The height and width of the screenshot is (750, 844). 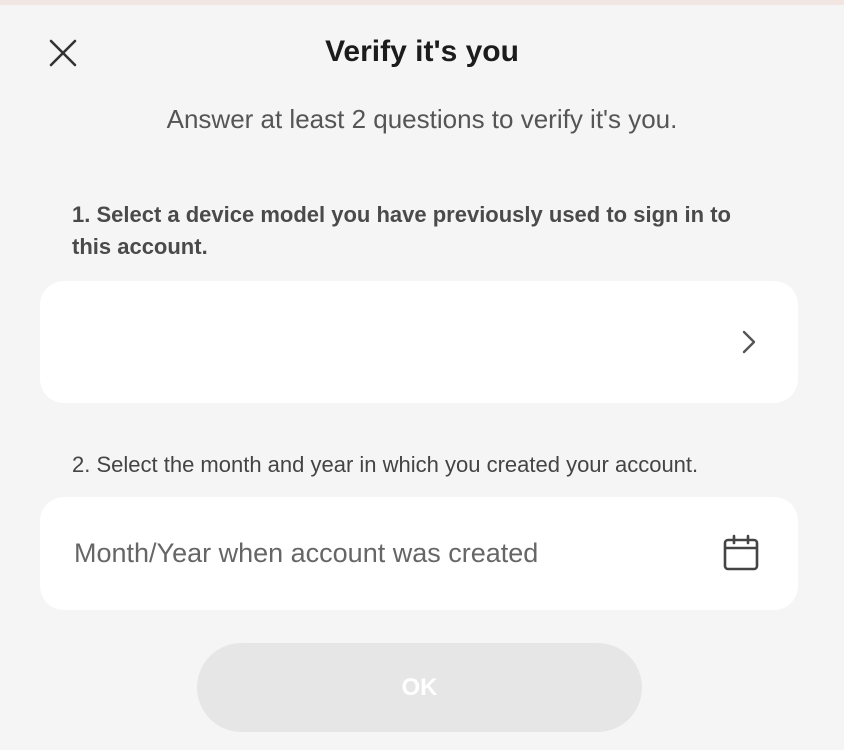 I want to click on dialog-title: Verify it's you, so click(x=422, y=51).